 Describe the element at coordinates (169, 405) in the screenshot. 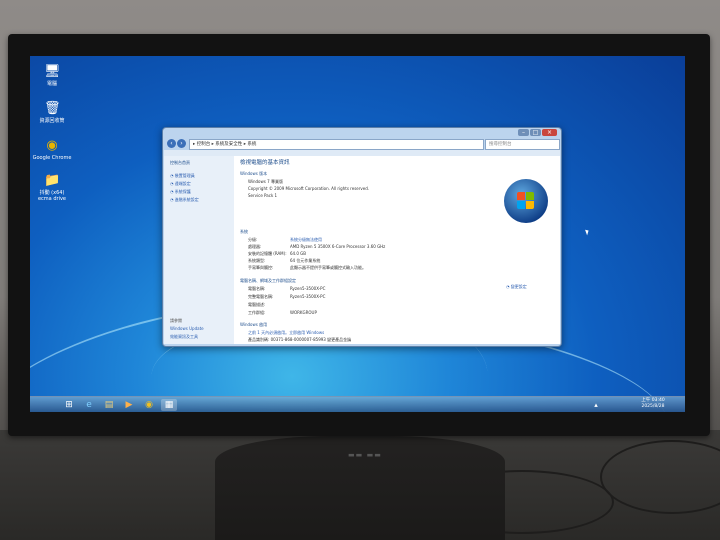

I see `control-panel-taskbar-button: ▦` at that location.